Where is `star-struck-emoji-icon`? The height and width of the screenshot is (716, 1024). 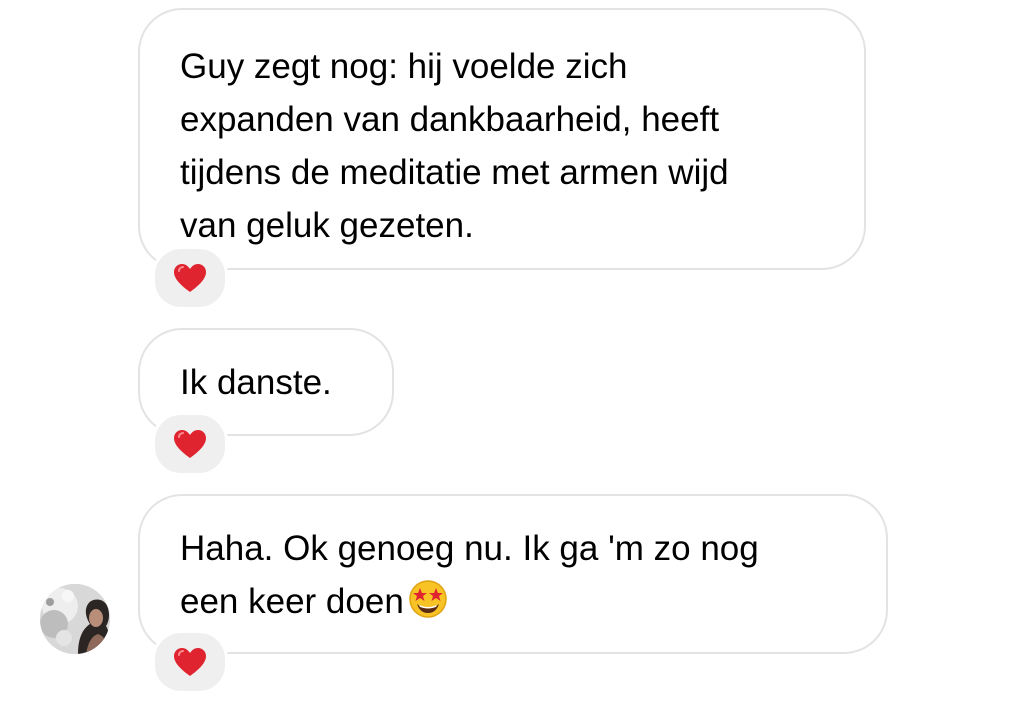 star-struck-emoji-icon is located at coordinates (428, 606).